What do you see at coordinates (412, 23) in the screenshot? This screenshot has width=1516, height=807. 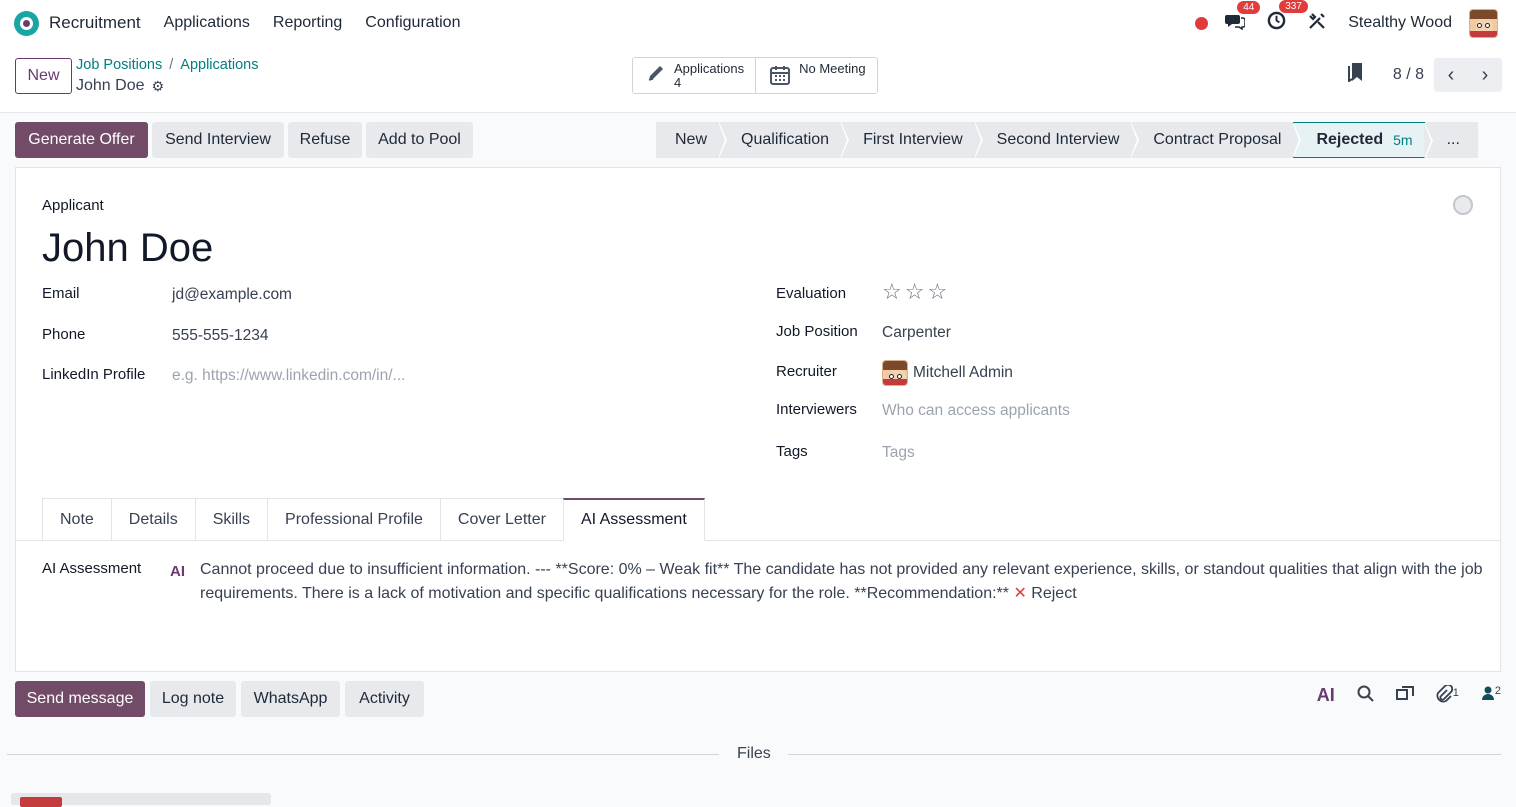 I see `menu-configuration: Configuration` at bounding box center [412, 23].